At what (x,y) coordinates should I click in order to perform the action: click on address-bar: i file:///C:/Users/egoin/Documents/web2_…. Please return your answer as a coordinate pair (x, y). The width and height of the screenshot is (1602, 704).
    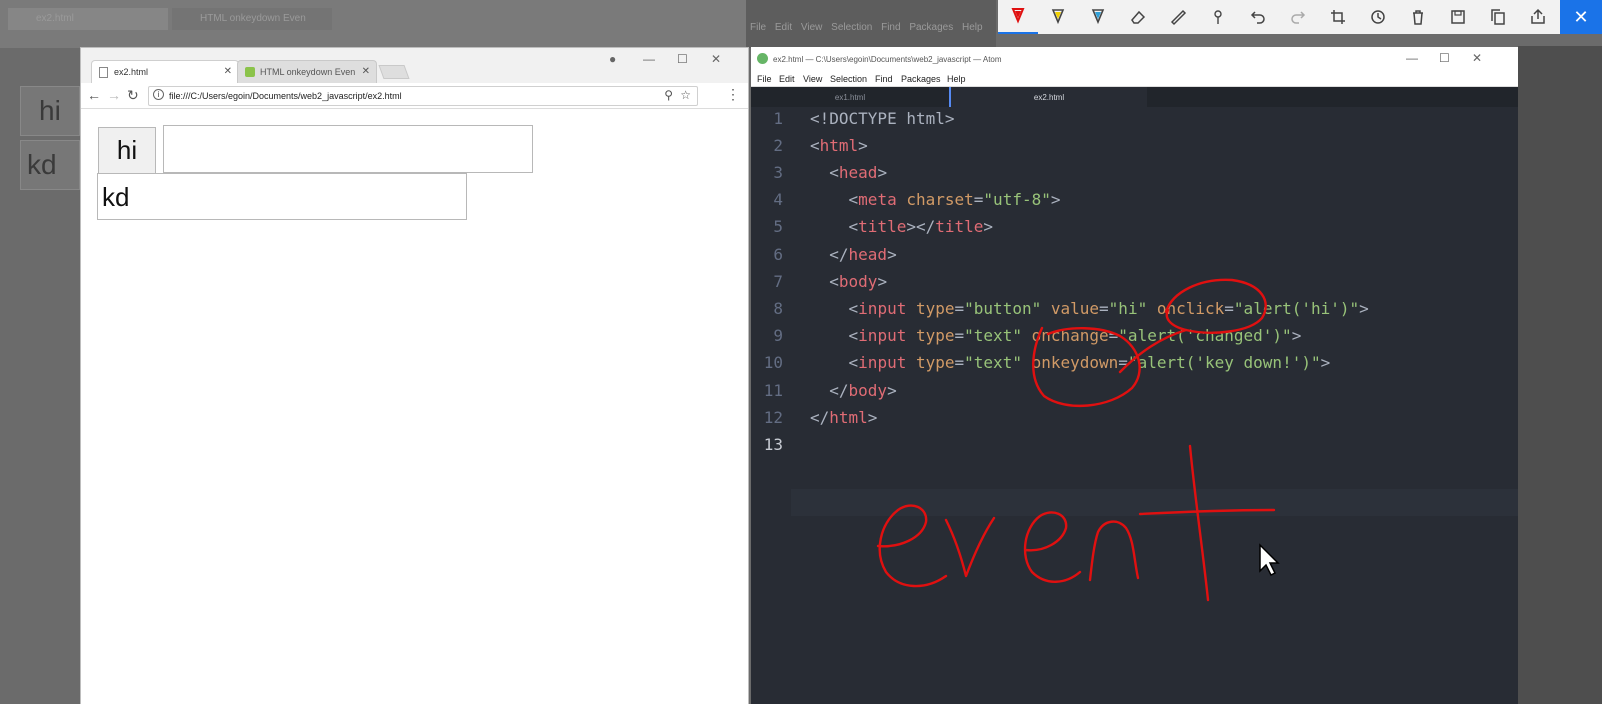
    Looking at the image, I should click on (423, 96).